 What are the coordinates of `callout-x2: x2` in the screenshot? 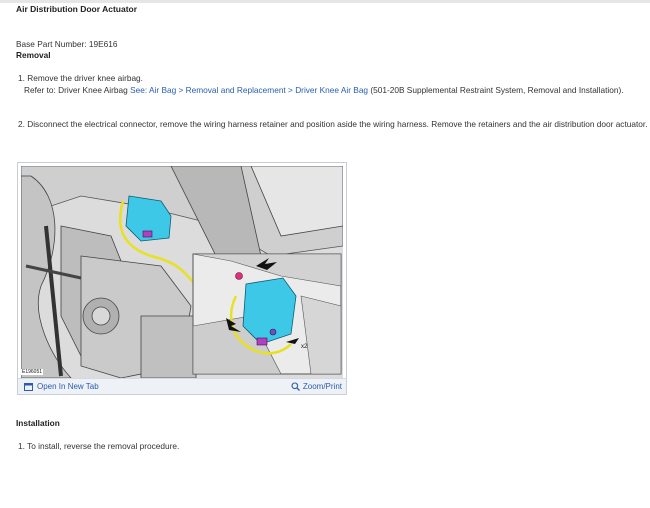 It's located at (304, 347).